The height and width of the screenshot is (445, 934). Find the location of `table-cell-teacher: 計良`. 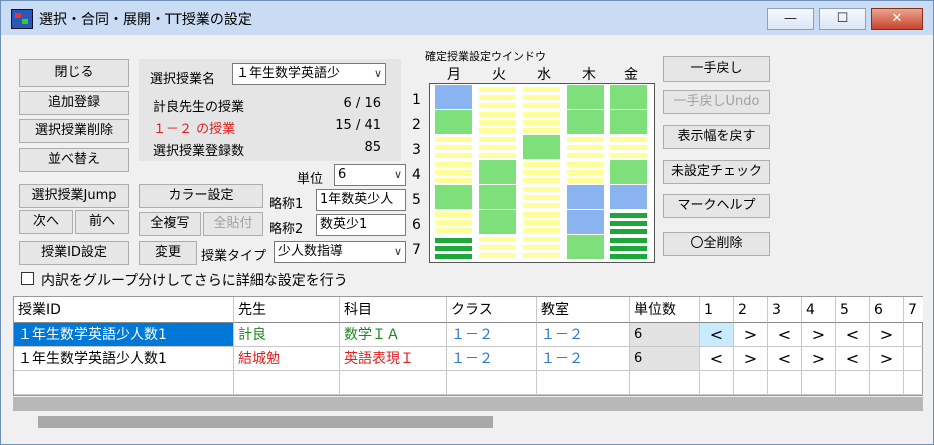

table-cell-teacher: 計良 is located at coordinates (287, 335).